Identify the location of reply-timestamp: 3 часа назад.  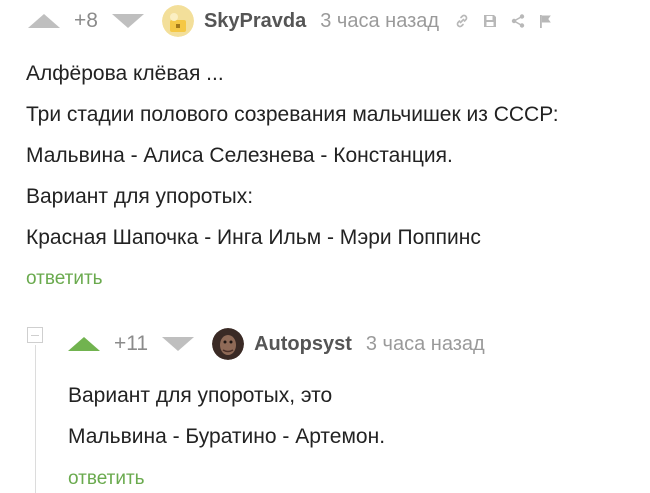
(425, 344).